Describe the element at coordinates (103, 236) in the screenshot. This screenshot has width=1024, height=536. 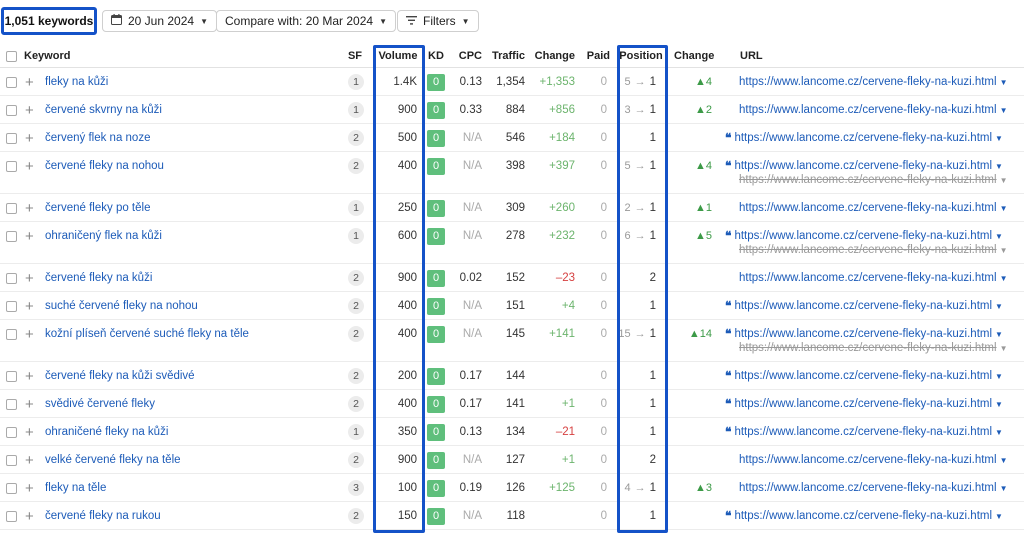
I see `keyword-link: ohraničený flek na kůži` at that location.